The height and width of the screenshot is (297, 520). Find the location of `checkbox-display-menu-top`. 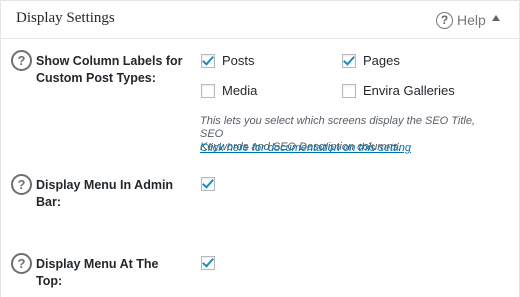

checkbox-display-menu-top is located at coordinates (208, 263).